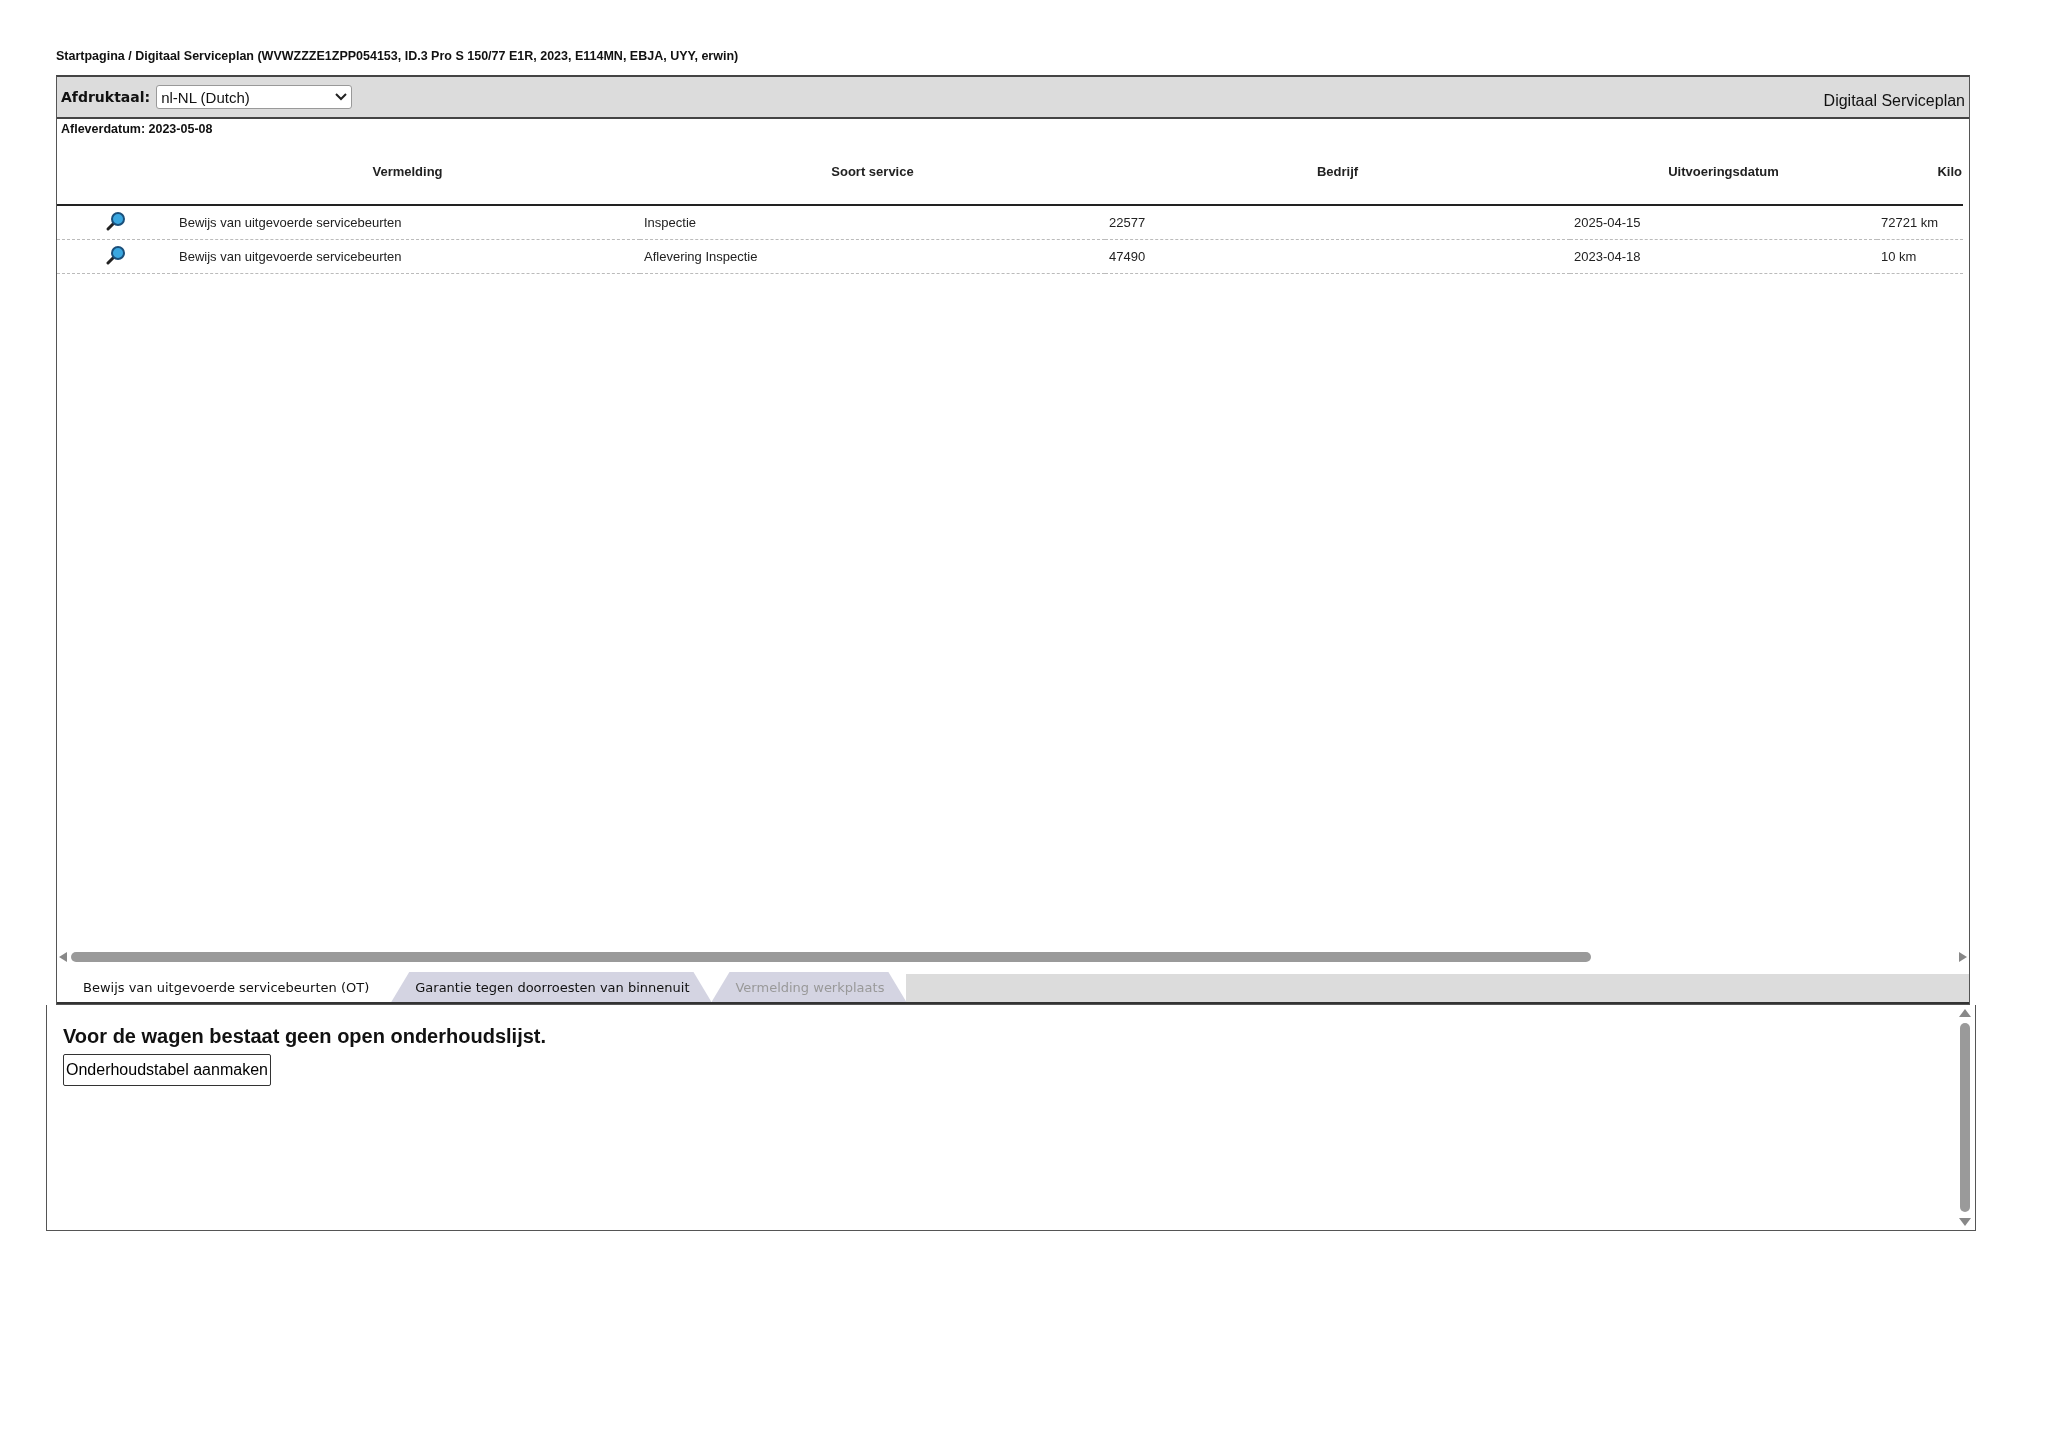 This screenshot has width=2048, height=1448. Describe the element at coordinates (670, 222) in the screenshot. I see `table-cell: Inspectie` at that location.